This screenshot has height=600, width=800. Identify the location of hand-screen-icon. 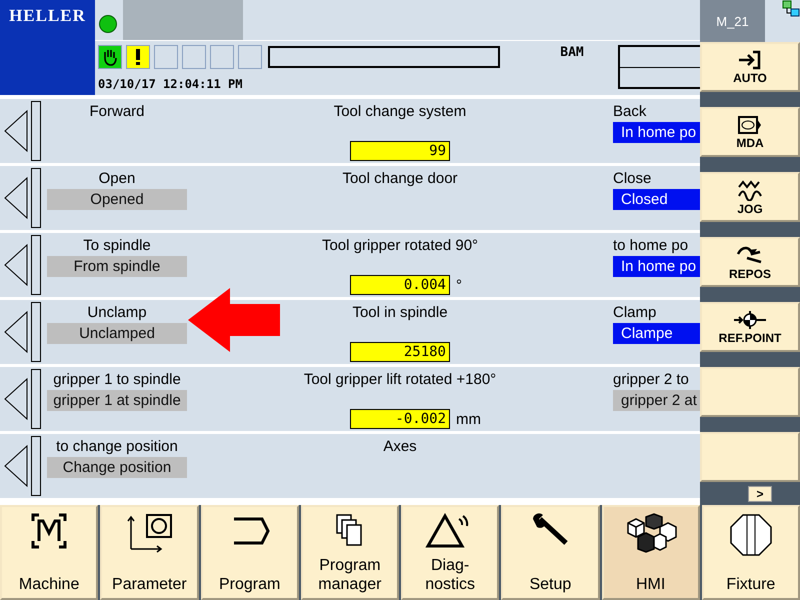
(750, 124).